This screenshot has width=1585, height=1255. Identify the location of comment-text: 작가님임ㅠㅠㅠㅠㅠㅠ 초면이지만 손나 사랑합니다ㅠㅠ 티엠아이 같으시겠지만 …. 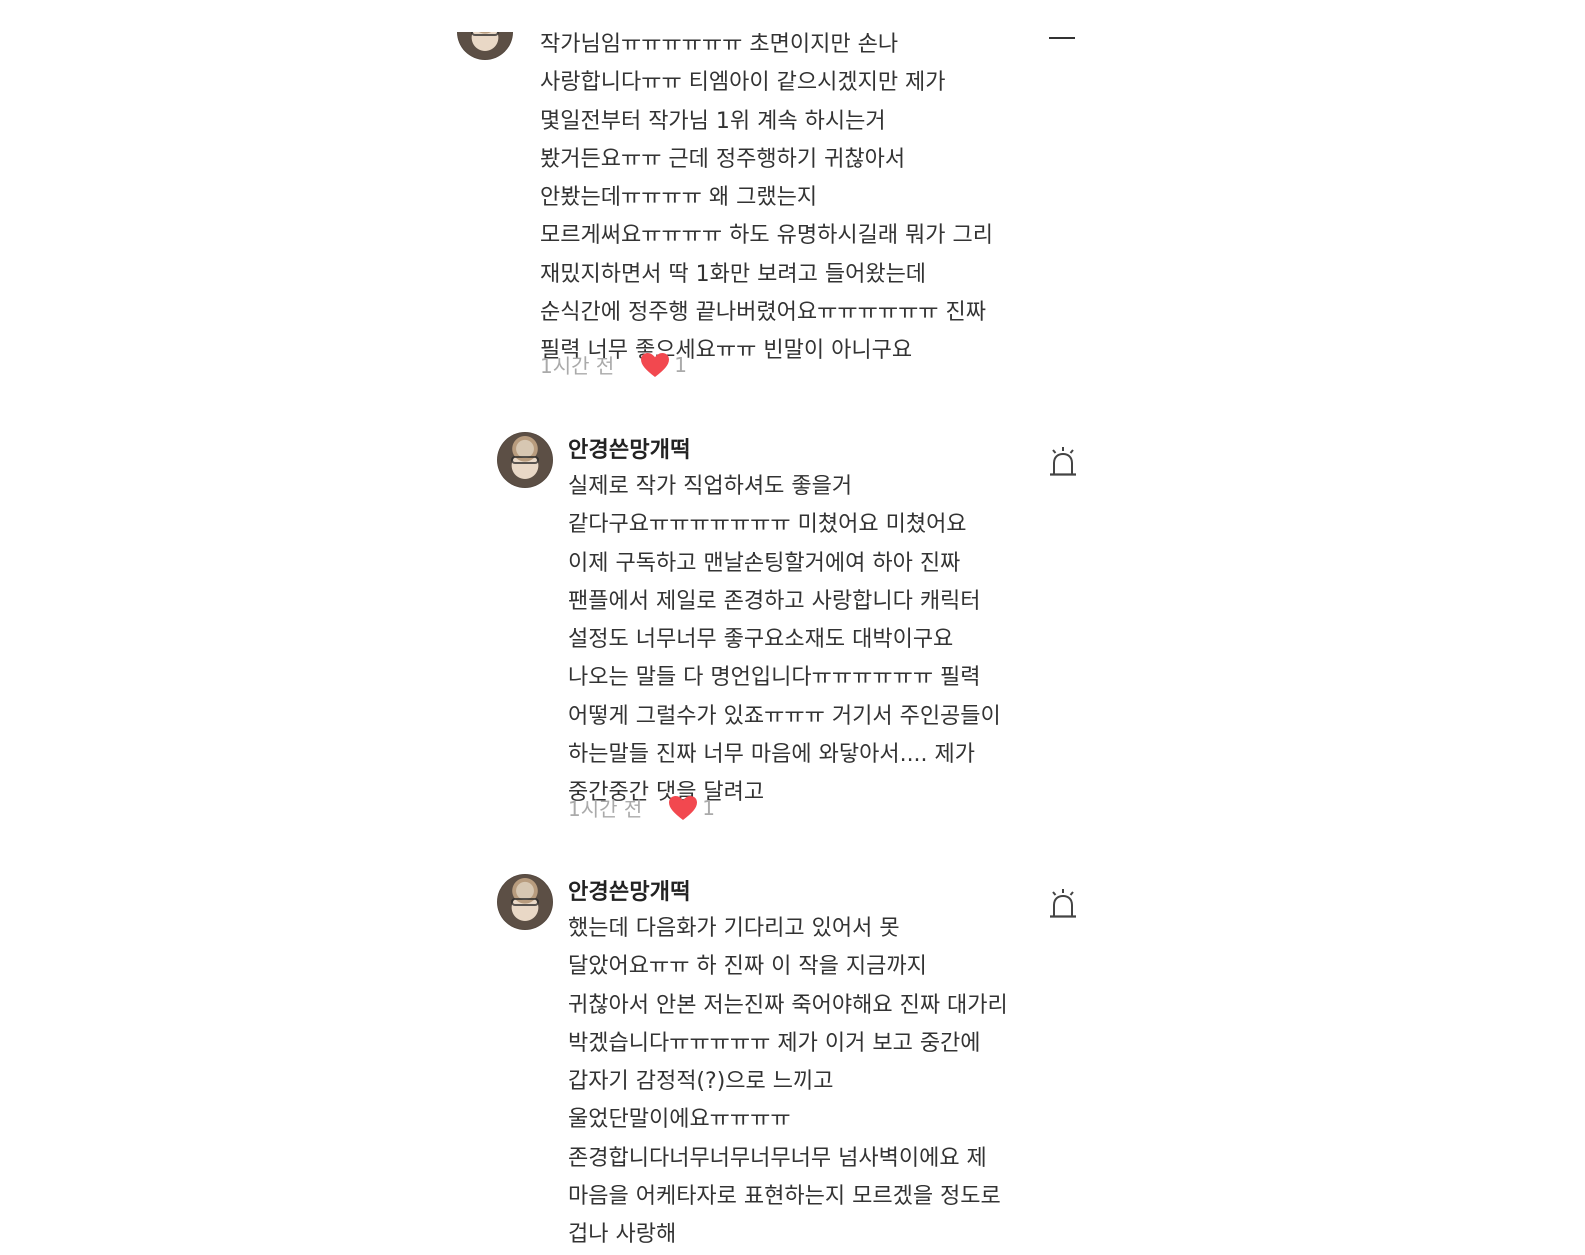
(767, 198).